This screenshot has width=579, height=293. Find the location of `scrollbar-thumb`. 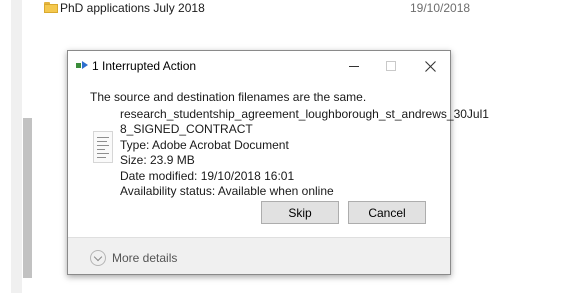

scrollbar-thumb is located at coordinates (27, 198).